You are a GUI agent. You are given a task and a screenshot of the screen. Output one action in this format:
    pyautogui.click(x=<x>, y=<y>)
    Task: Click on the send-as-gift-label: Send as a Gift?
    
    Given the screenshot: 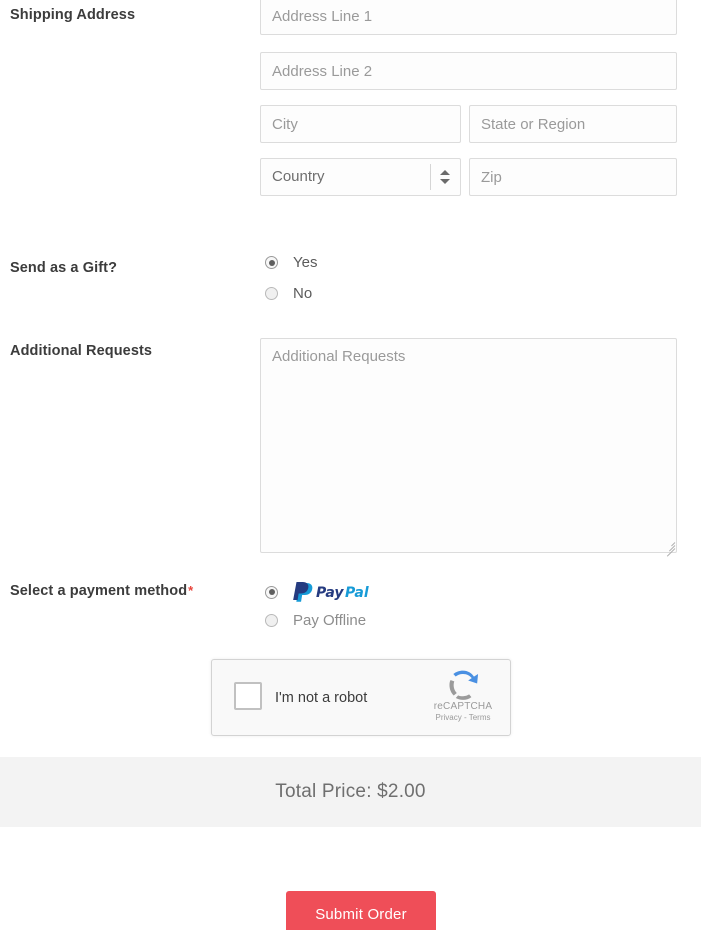 What is the action you would take?
    pyautogui.click(x=64, y=268)
    